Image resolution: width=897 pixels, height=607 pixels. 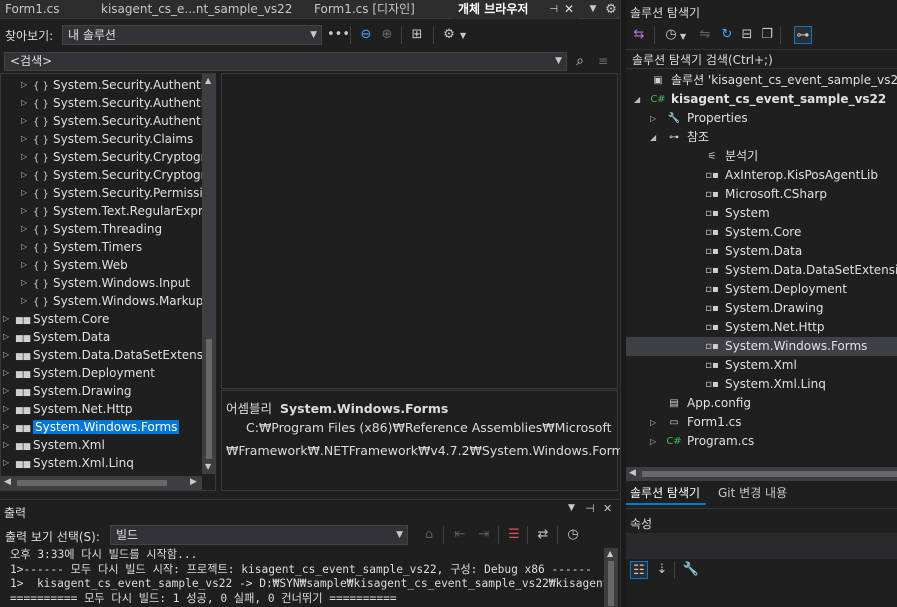 I want to click on tab-solution-explorer: 솔루션 탐색기, so click(x=666, y=494).